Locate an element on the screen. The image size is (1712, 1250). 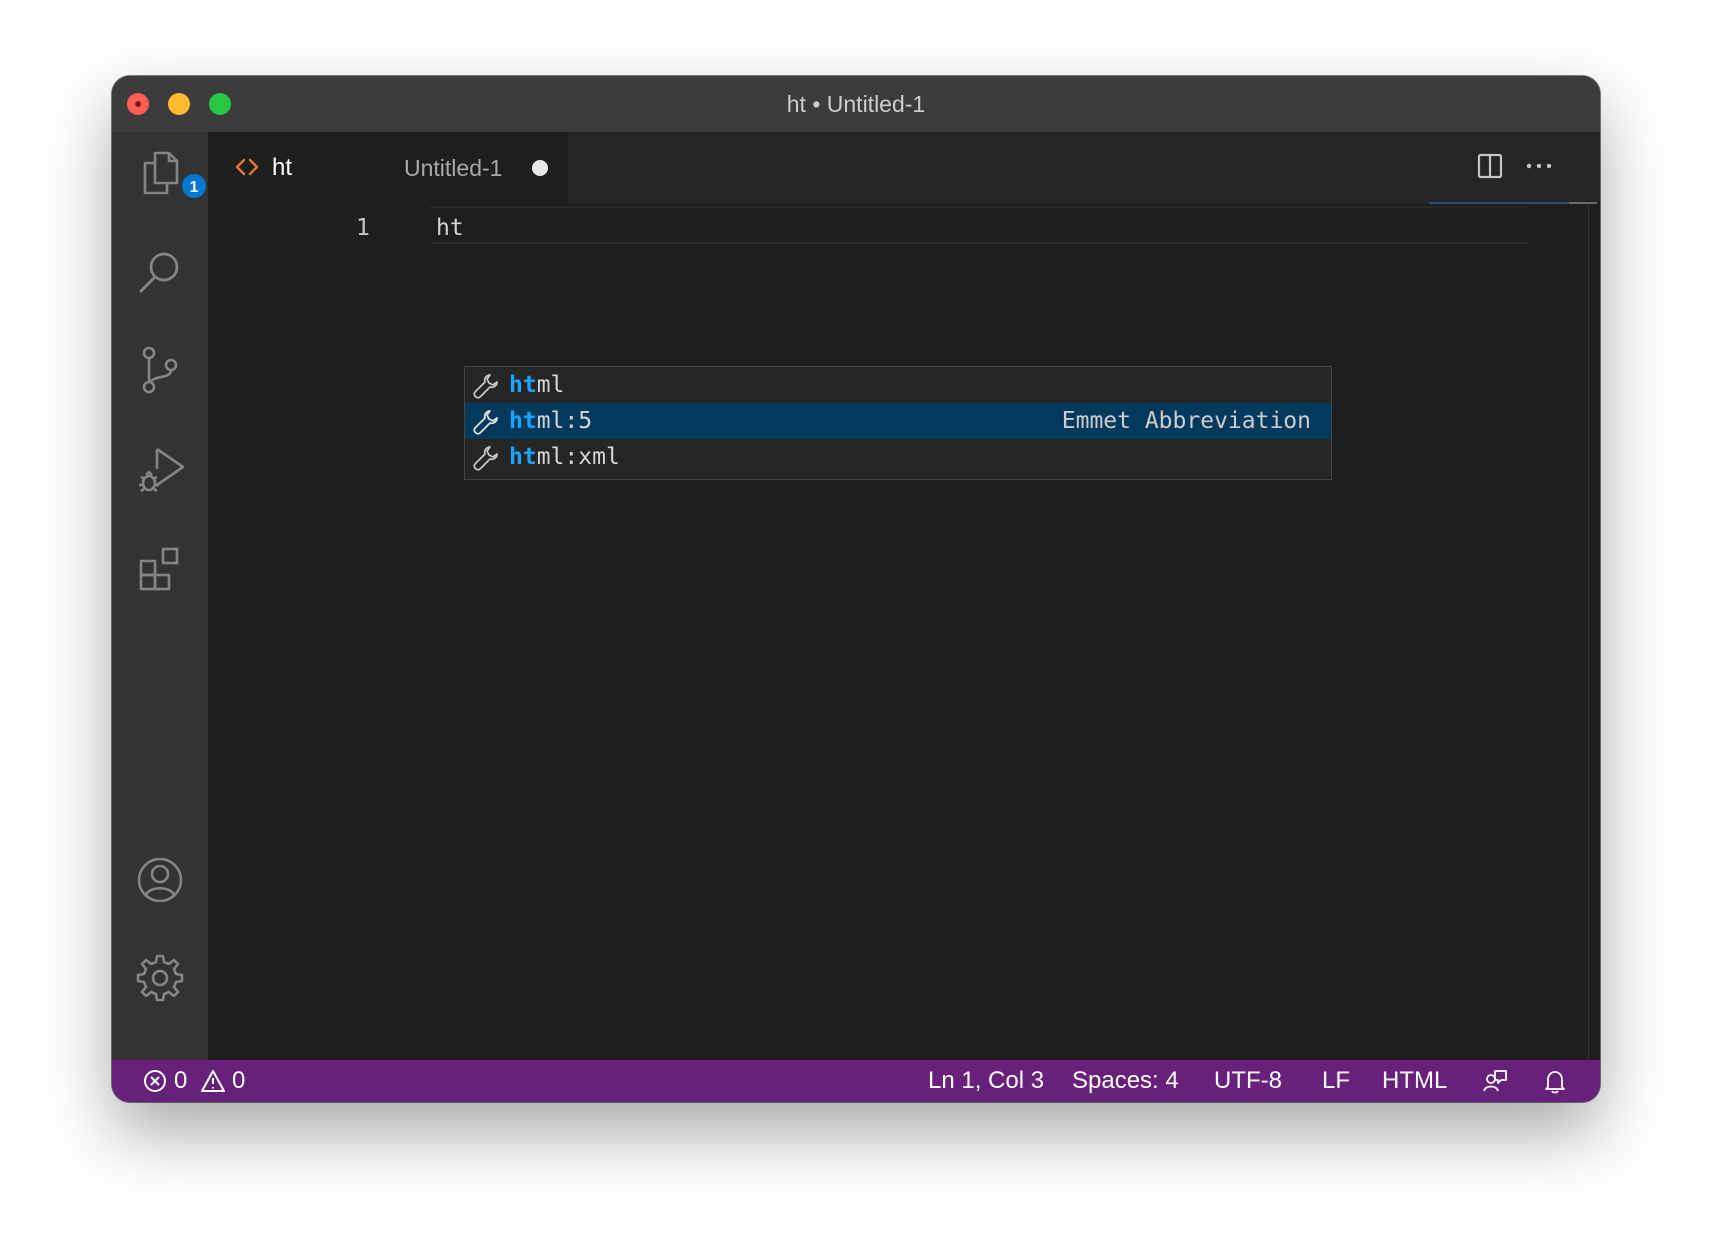
tab-file-name: ht is located at coordinates (282, 167).